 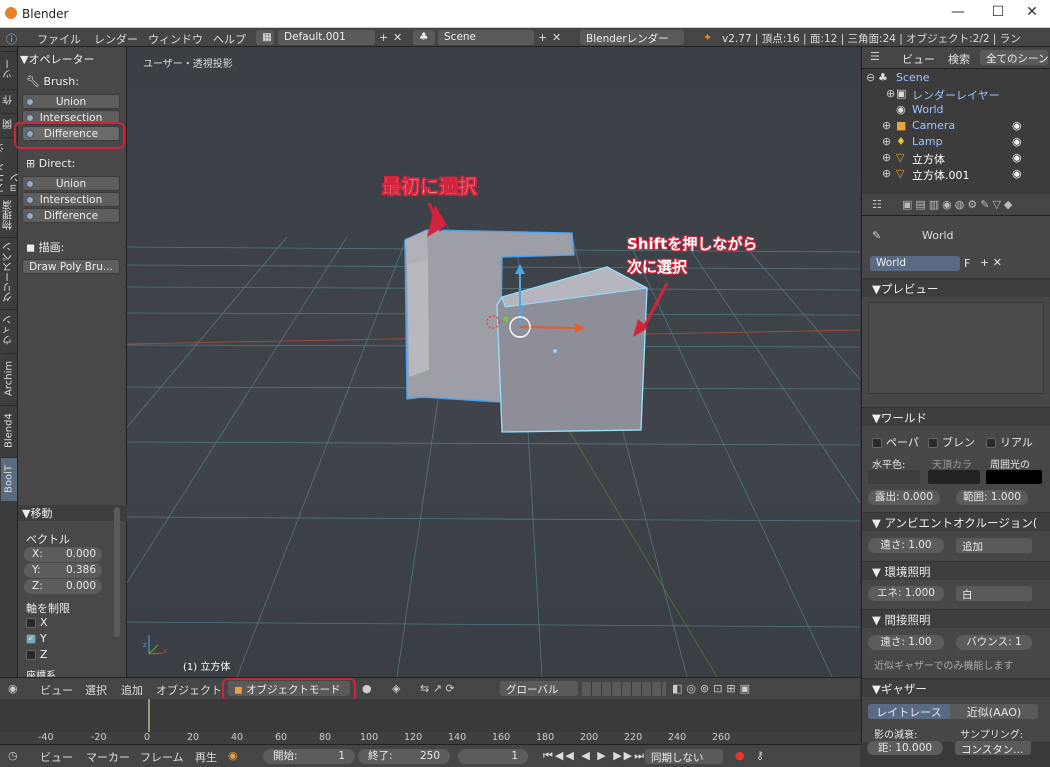 I want to click on end-frame-field: 終了: 250, so click(x=404, y=756).